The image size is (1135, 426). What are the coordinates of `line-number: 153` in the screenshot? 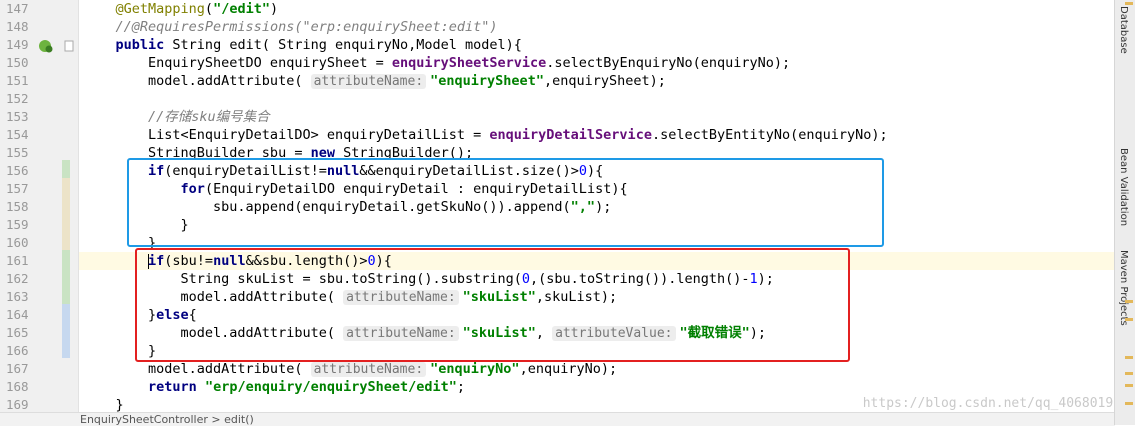 It's located at (17, 116).